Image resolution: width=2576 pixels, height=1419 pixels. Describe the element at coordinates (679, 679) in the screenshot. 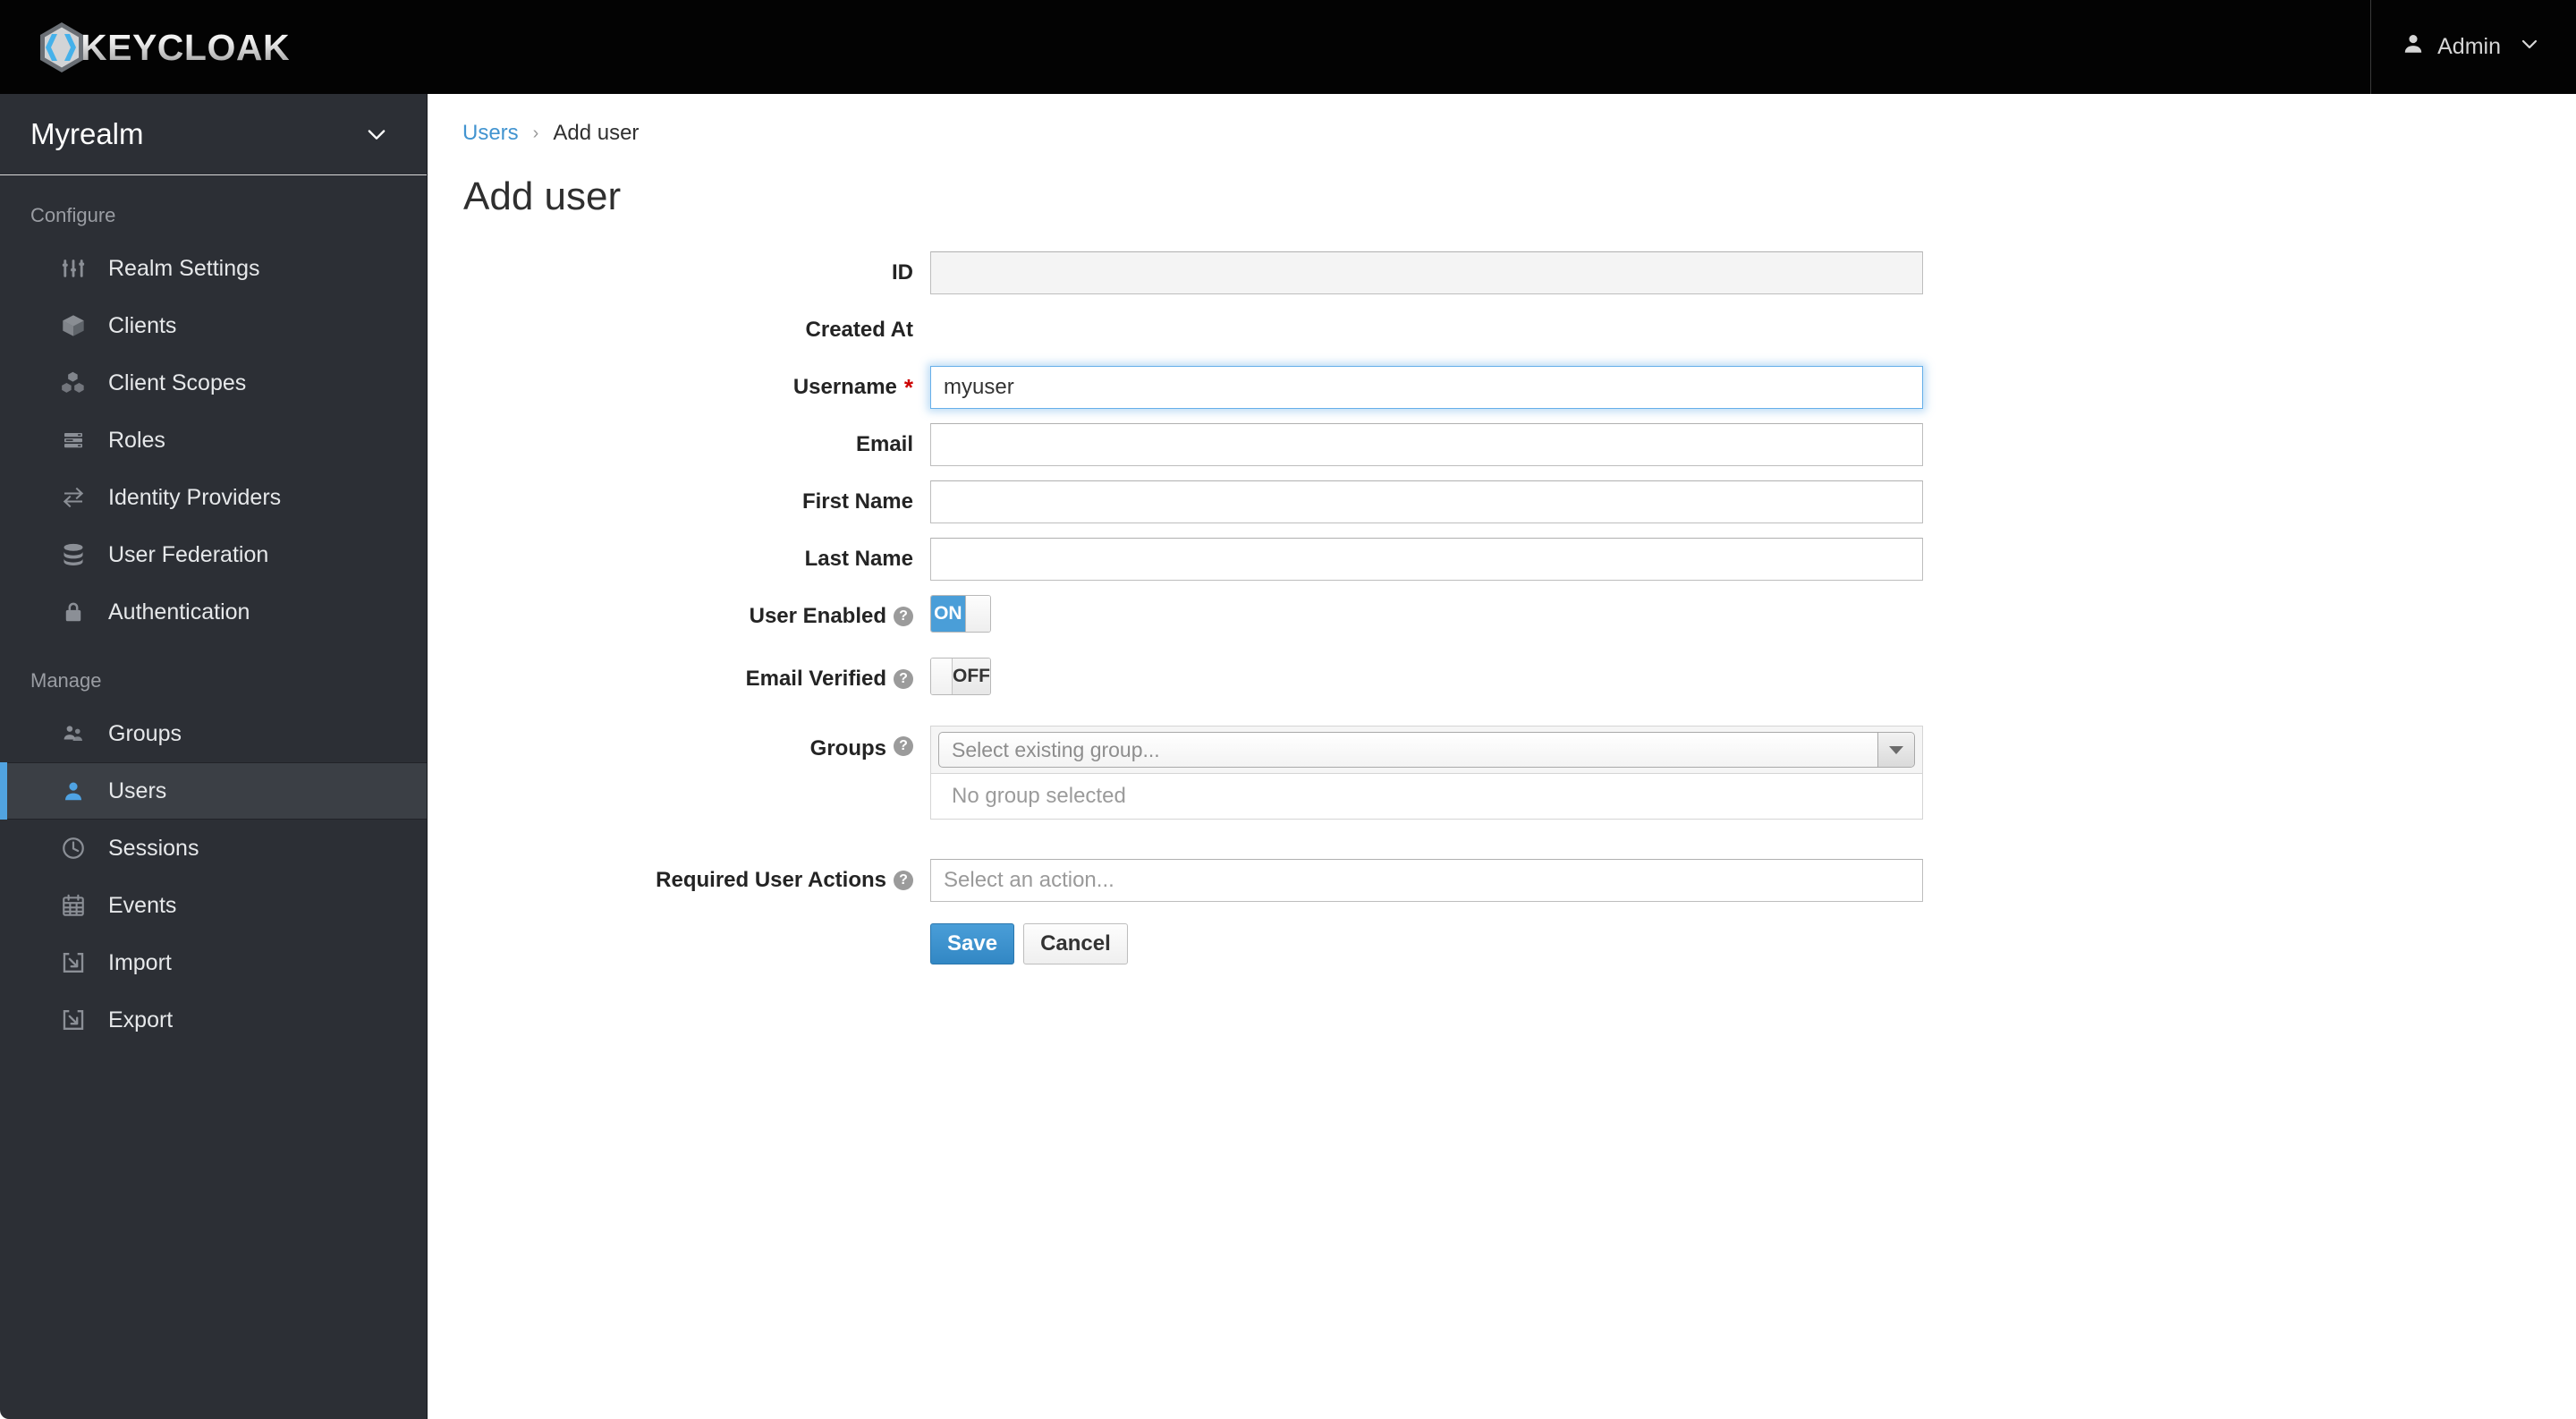

I see `email-verified-label: Email Verified ?` at that location.